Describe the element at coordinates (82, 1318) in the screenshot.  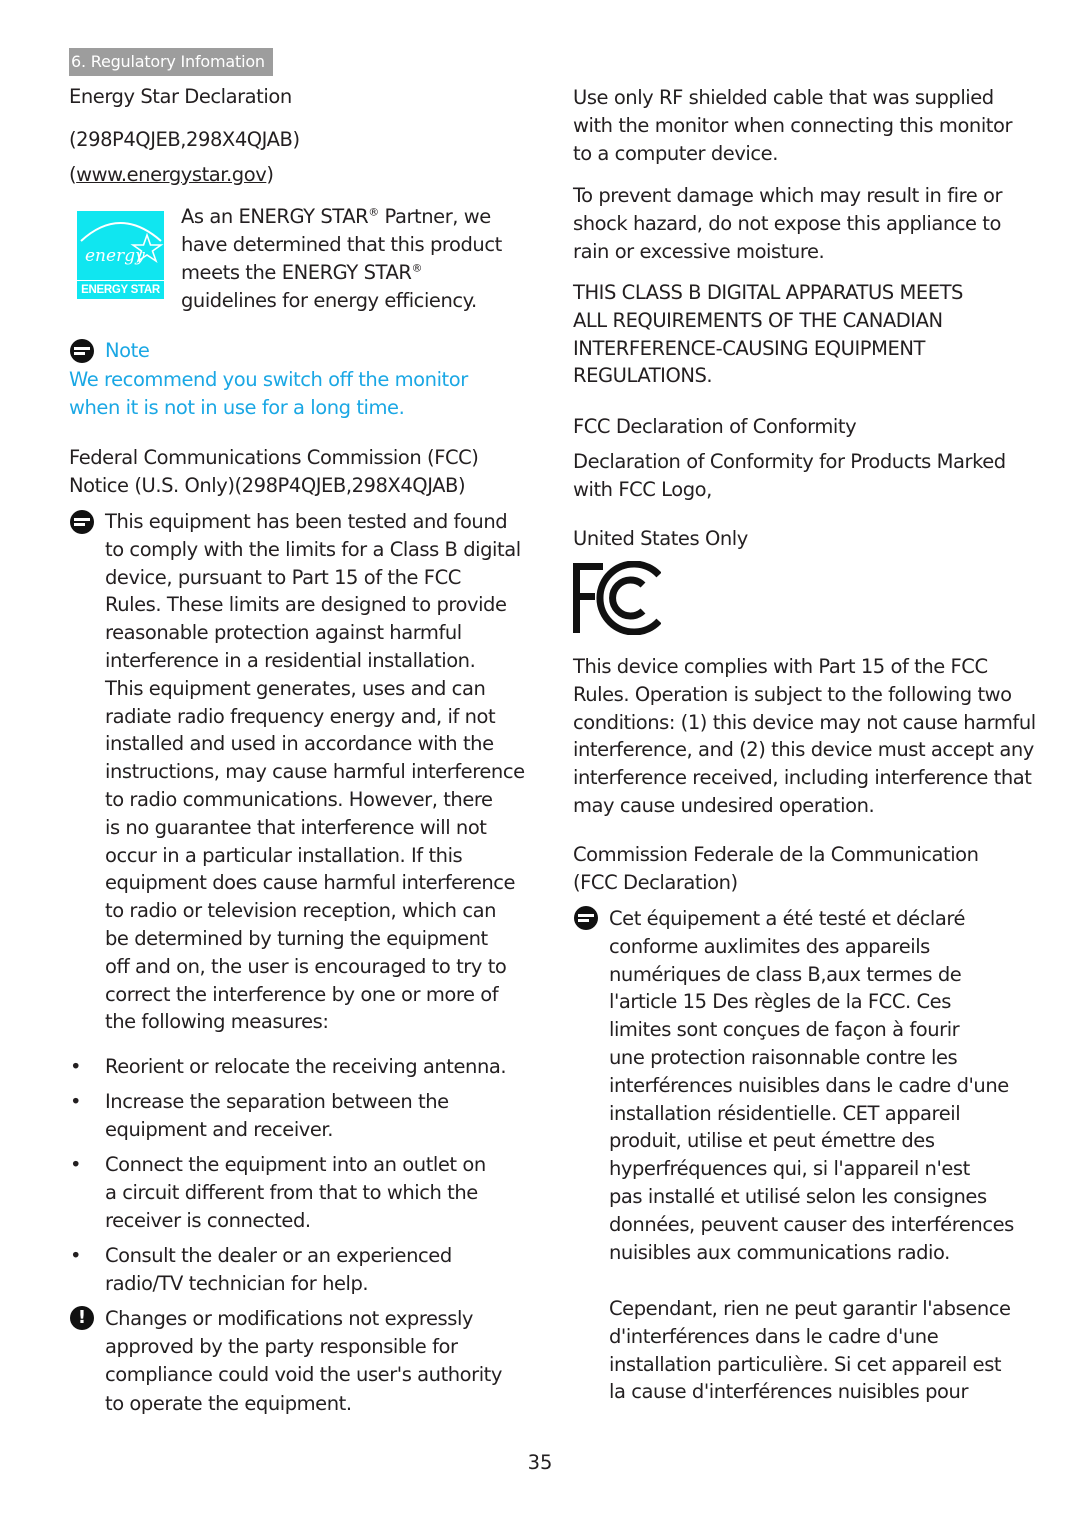
I see `warning-icon: !` at that location.